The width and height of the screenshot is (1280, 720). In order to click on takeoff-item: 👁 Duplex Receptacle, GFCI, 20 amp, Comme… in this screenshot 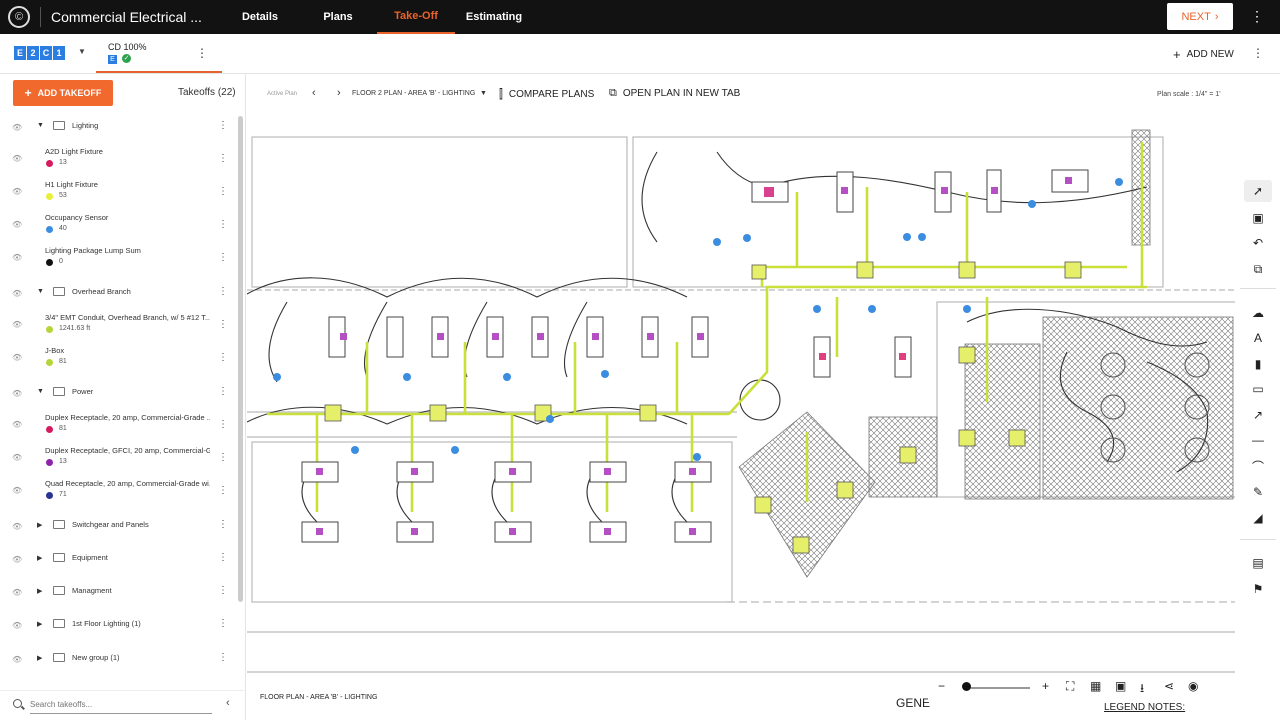, I will do `click(119, 461)`.